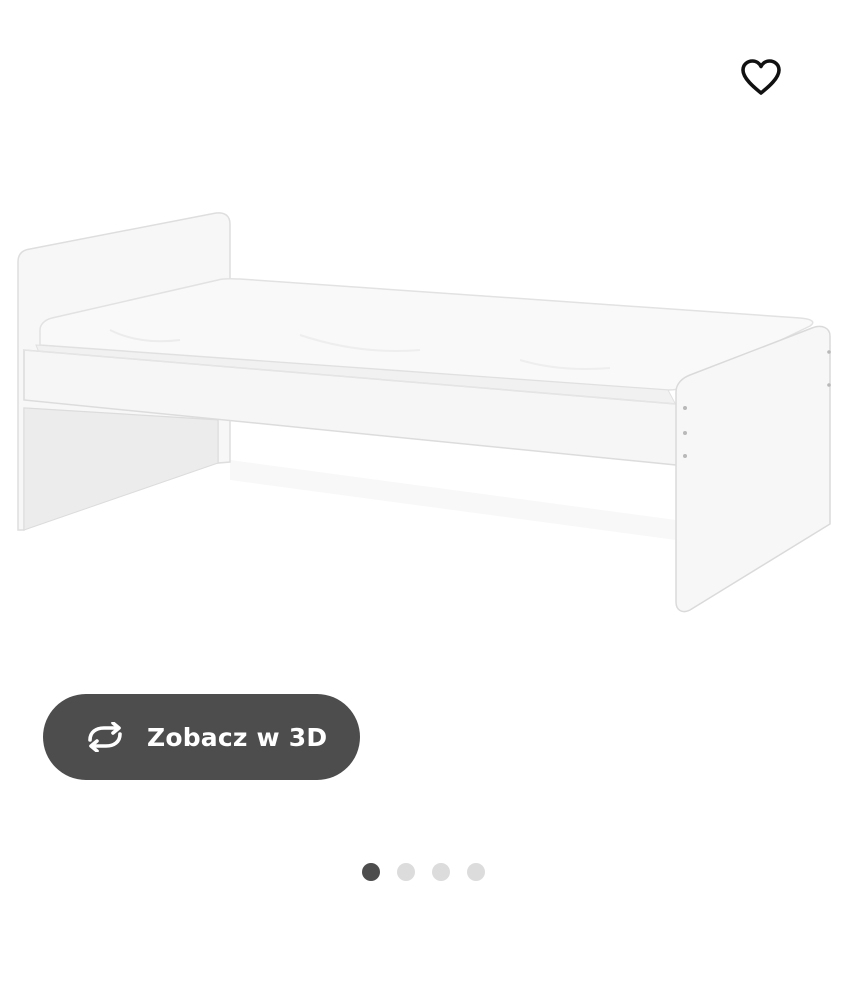 This screenshot has width=848, height=1000. I want to click on heart-outline-icon, so click(761, 77).